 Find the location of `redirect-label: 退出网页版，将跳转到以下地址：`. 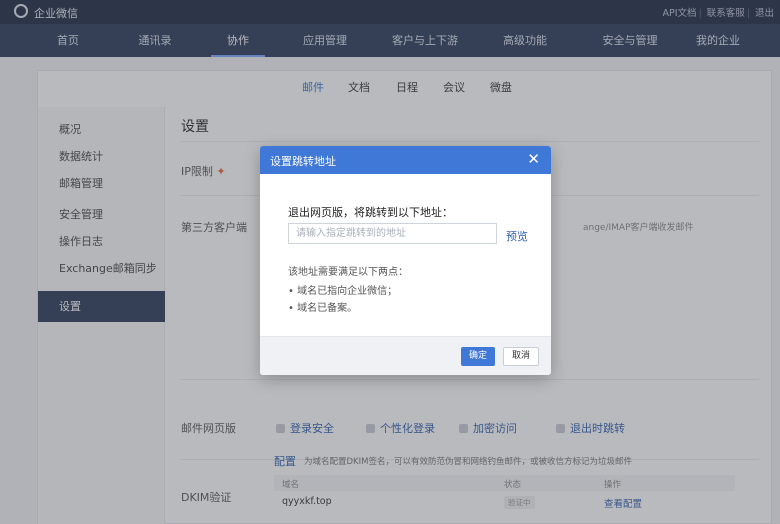

redirect-label: 退出网页版，将跳转到以下地址： is located at coordinates (370, 212).